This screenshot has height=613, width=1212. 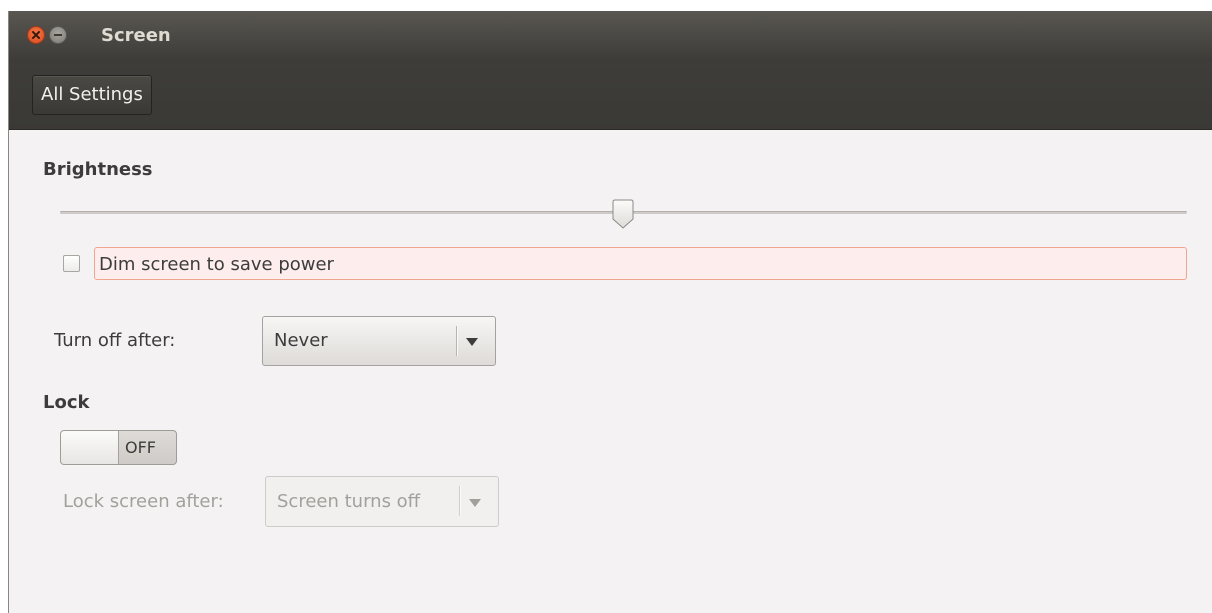 What do you see at coordinates (640, 263) in the screenshot?
I see `dim-screen-focus-box: Dim screen to save power` at bounding box center [640, 263].